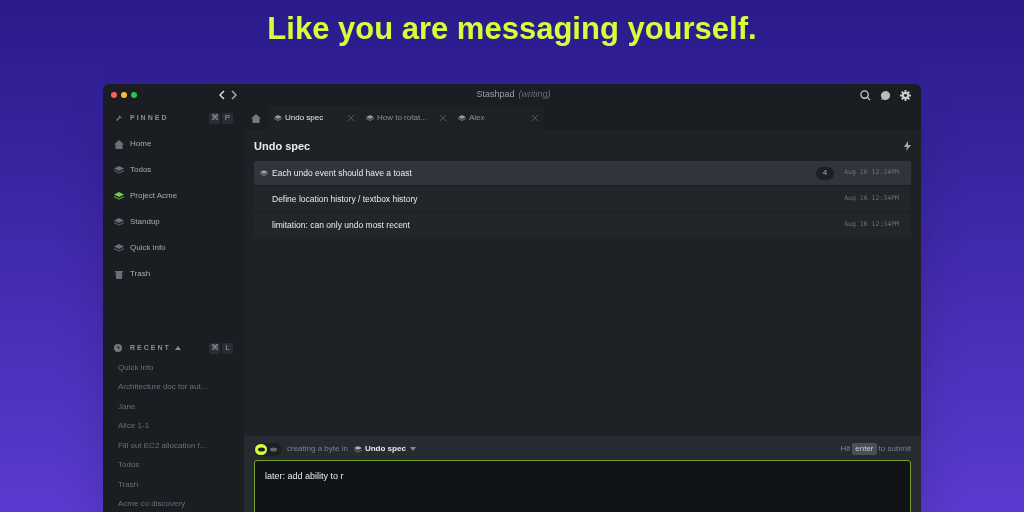 This screenshot has height=512, width=1024. What do you see at coordinates (227, 348) in the screenshot?
I see `shortcut-key: L` at bounding box center [227, 348].